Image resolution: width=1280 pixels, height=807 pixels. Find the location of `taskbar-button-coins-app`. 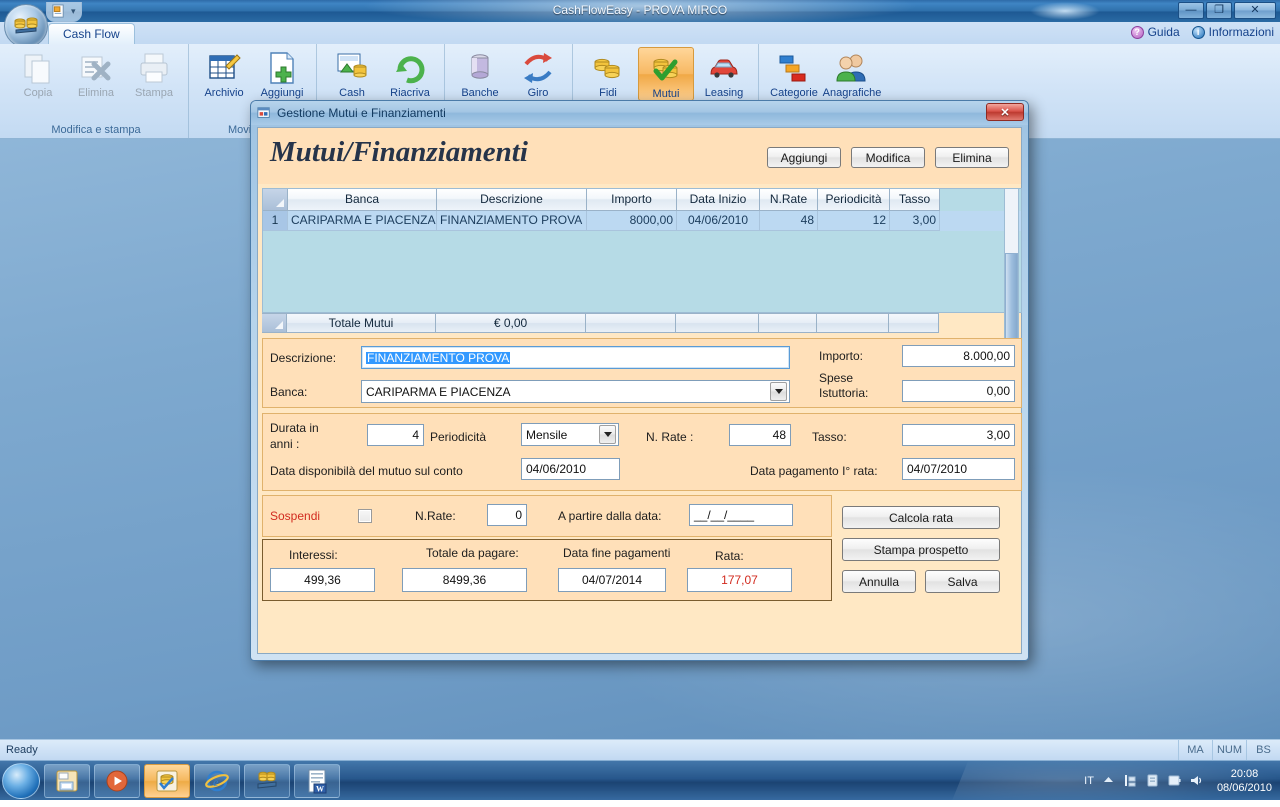

taskbar-button-coins-app is located at coordinates (267, 781).